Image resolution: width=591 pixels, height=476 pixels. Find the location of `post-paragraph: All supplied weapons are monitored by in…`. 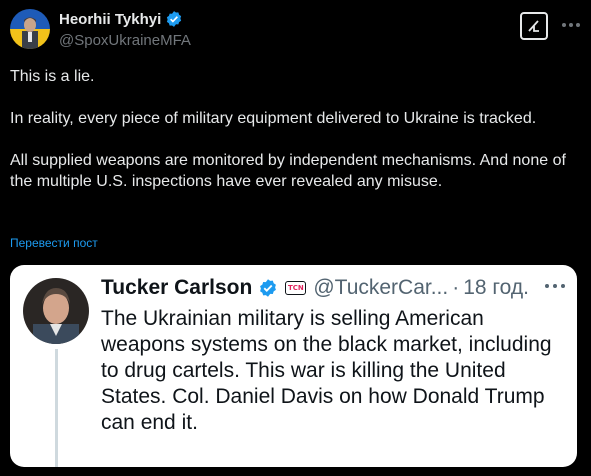

post-paragraph: All supplied weapons are monitored by in… is located at coordinates (288, 171).